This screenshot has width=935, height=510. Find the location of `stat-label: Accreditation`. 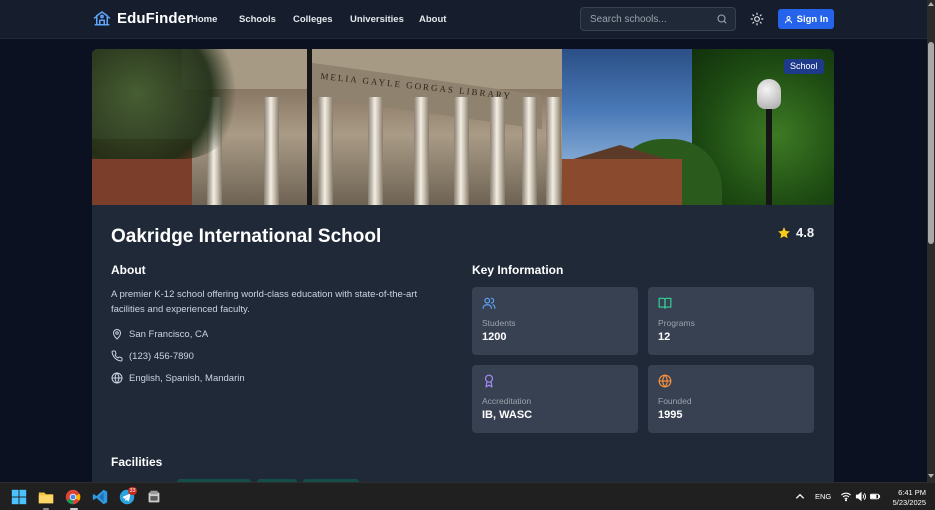

stat-label: Accreditation is located at coordinates (507, 401).